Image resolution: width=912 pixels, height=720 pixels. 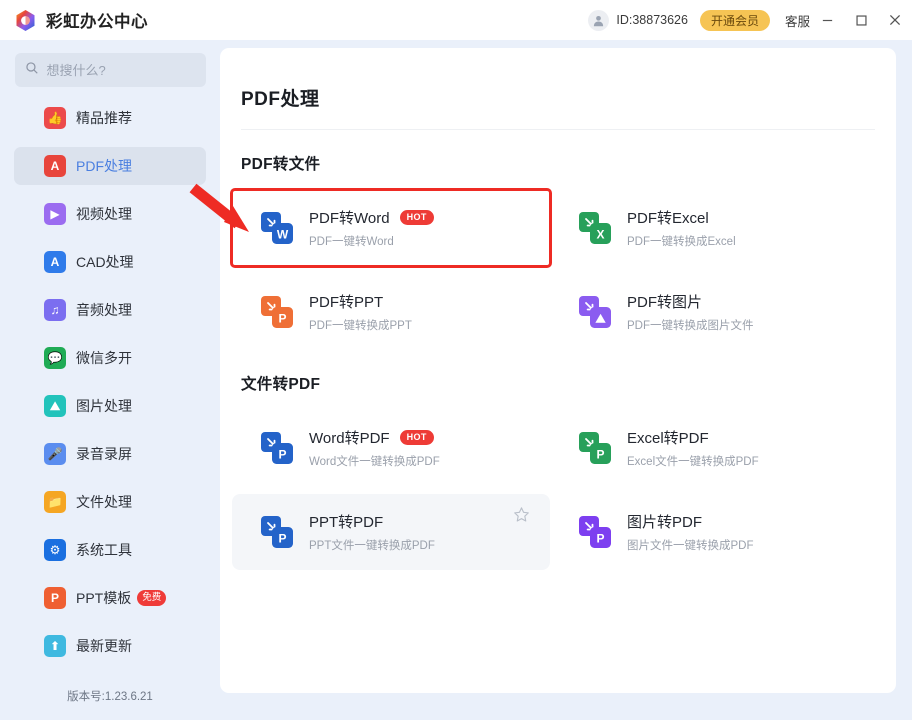 What do you see at coordinates (456, 20) in the screenshot?
I see `title-bar: 彩虹办公中心 ID:38873626 开通会员 客服` at bounding box center [456, 20].